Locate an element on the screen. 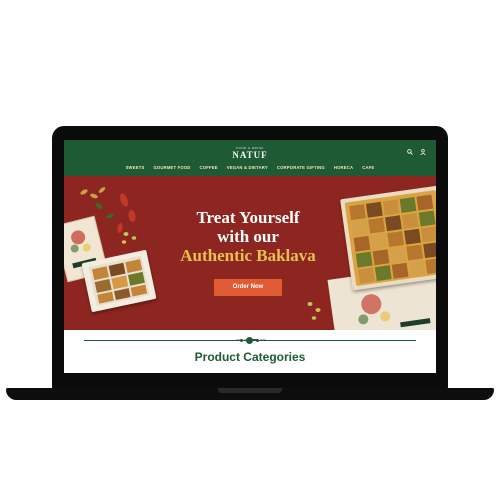 The image size is (500, 500). carousel-indicators is located at coordinates (250, 335).